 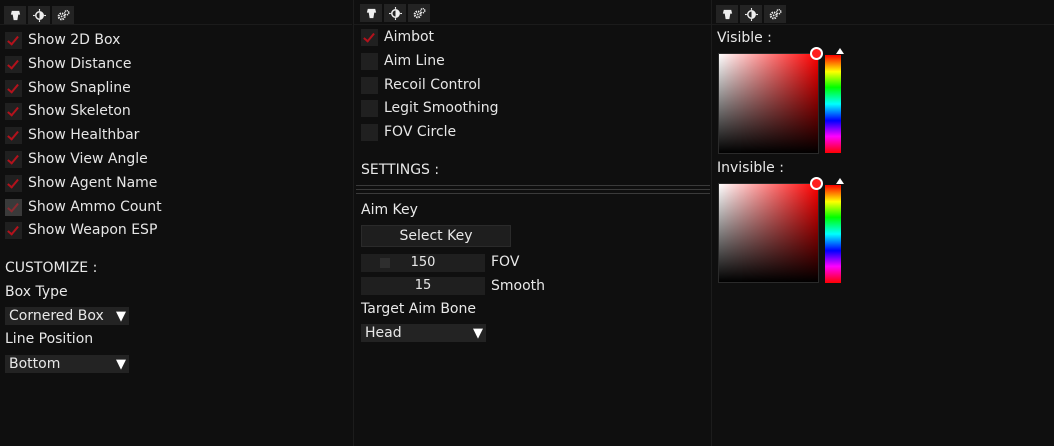 What do you see at coordinates (505, 262) in the screenshot?
I see `fov-label: FOV` at bounding box center [505, 262].